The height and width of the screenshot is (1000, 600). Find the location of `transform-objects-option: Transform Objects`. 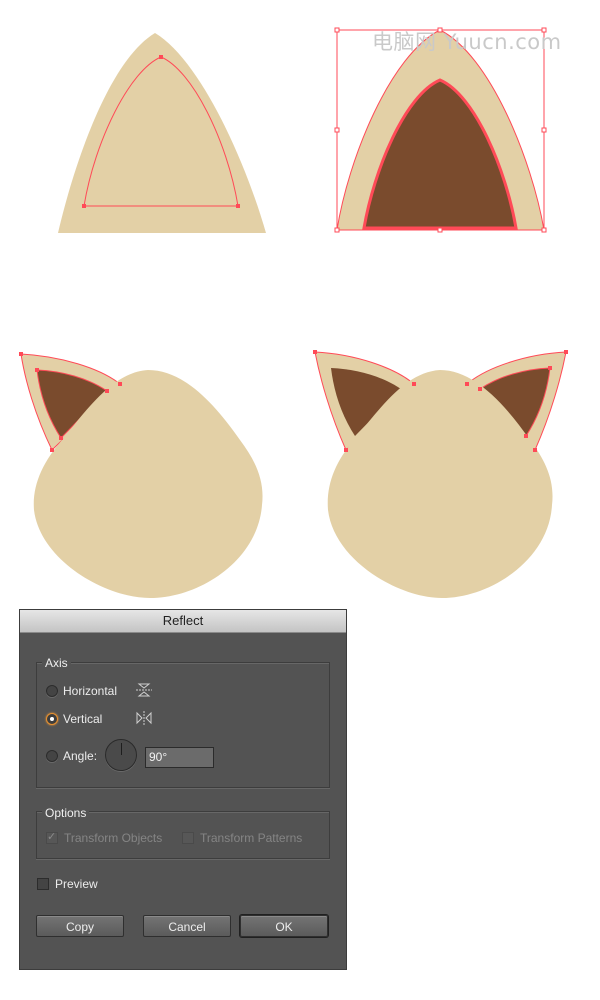

transform-objects-option: Transform Objects is located at coordinates (104, 837).